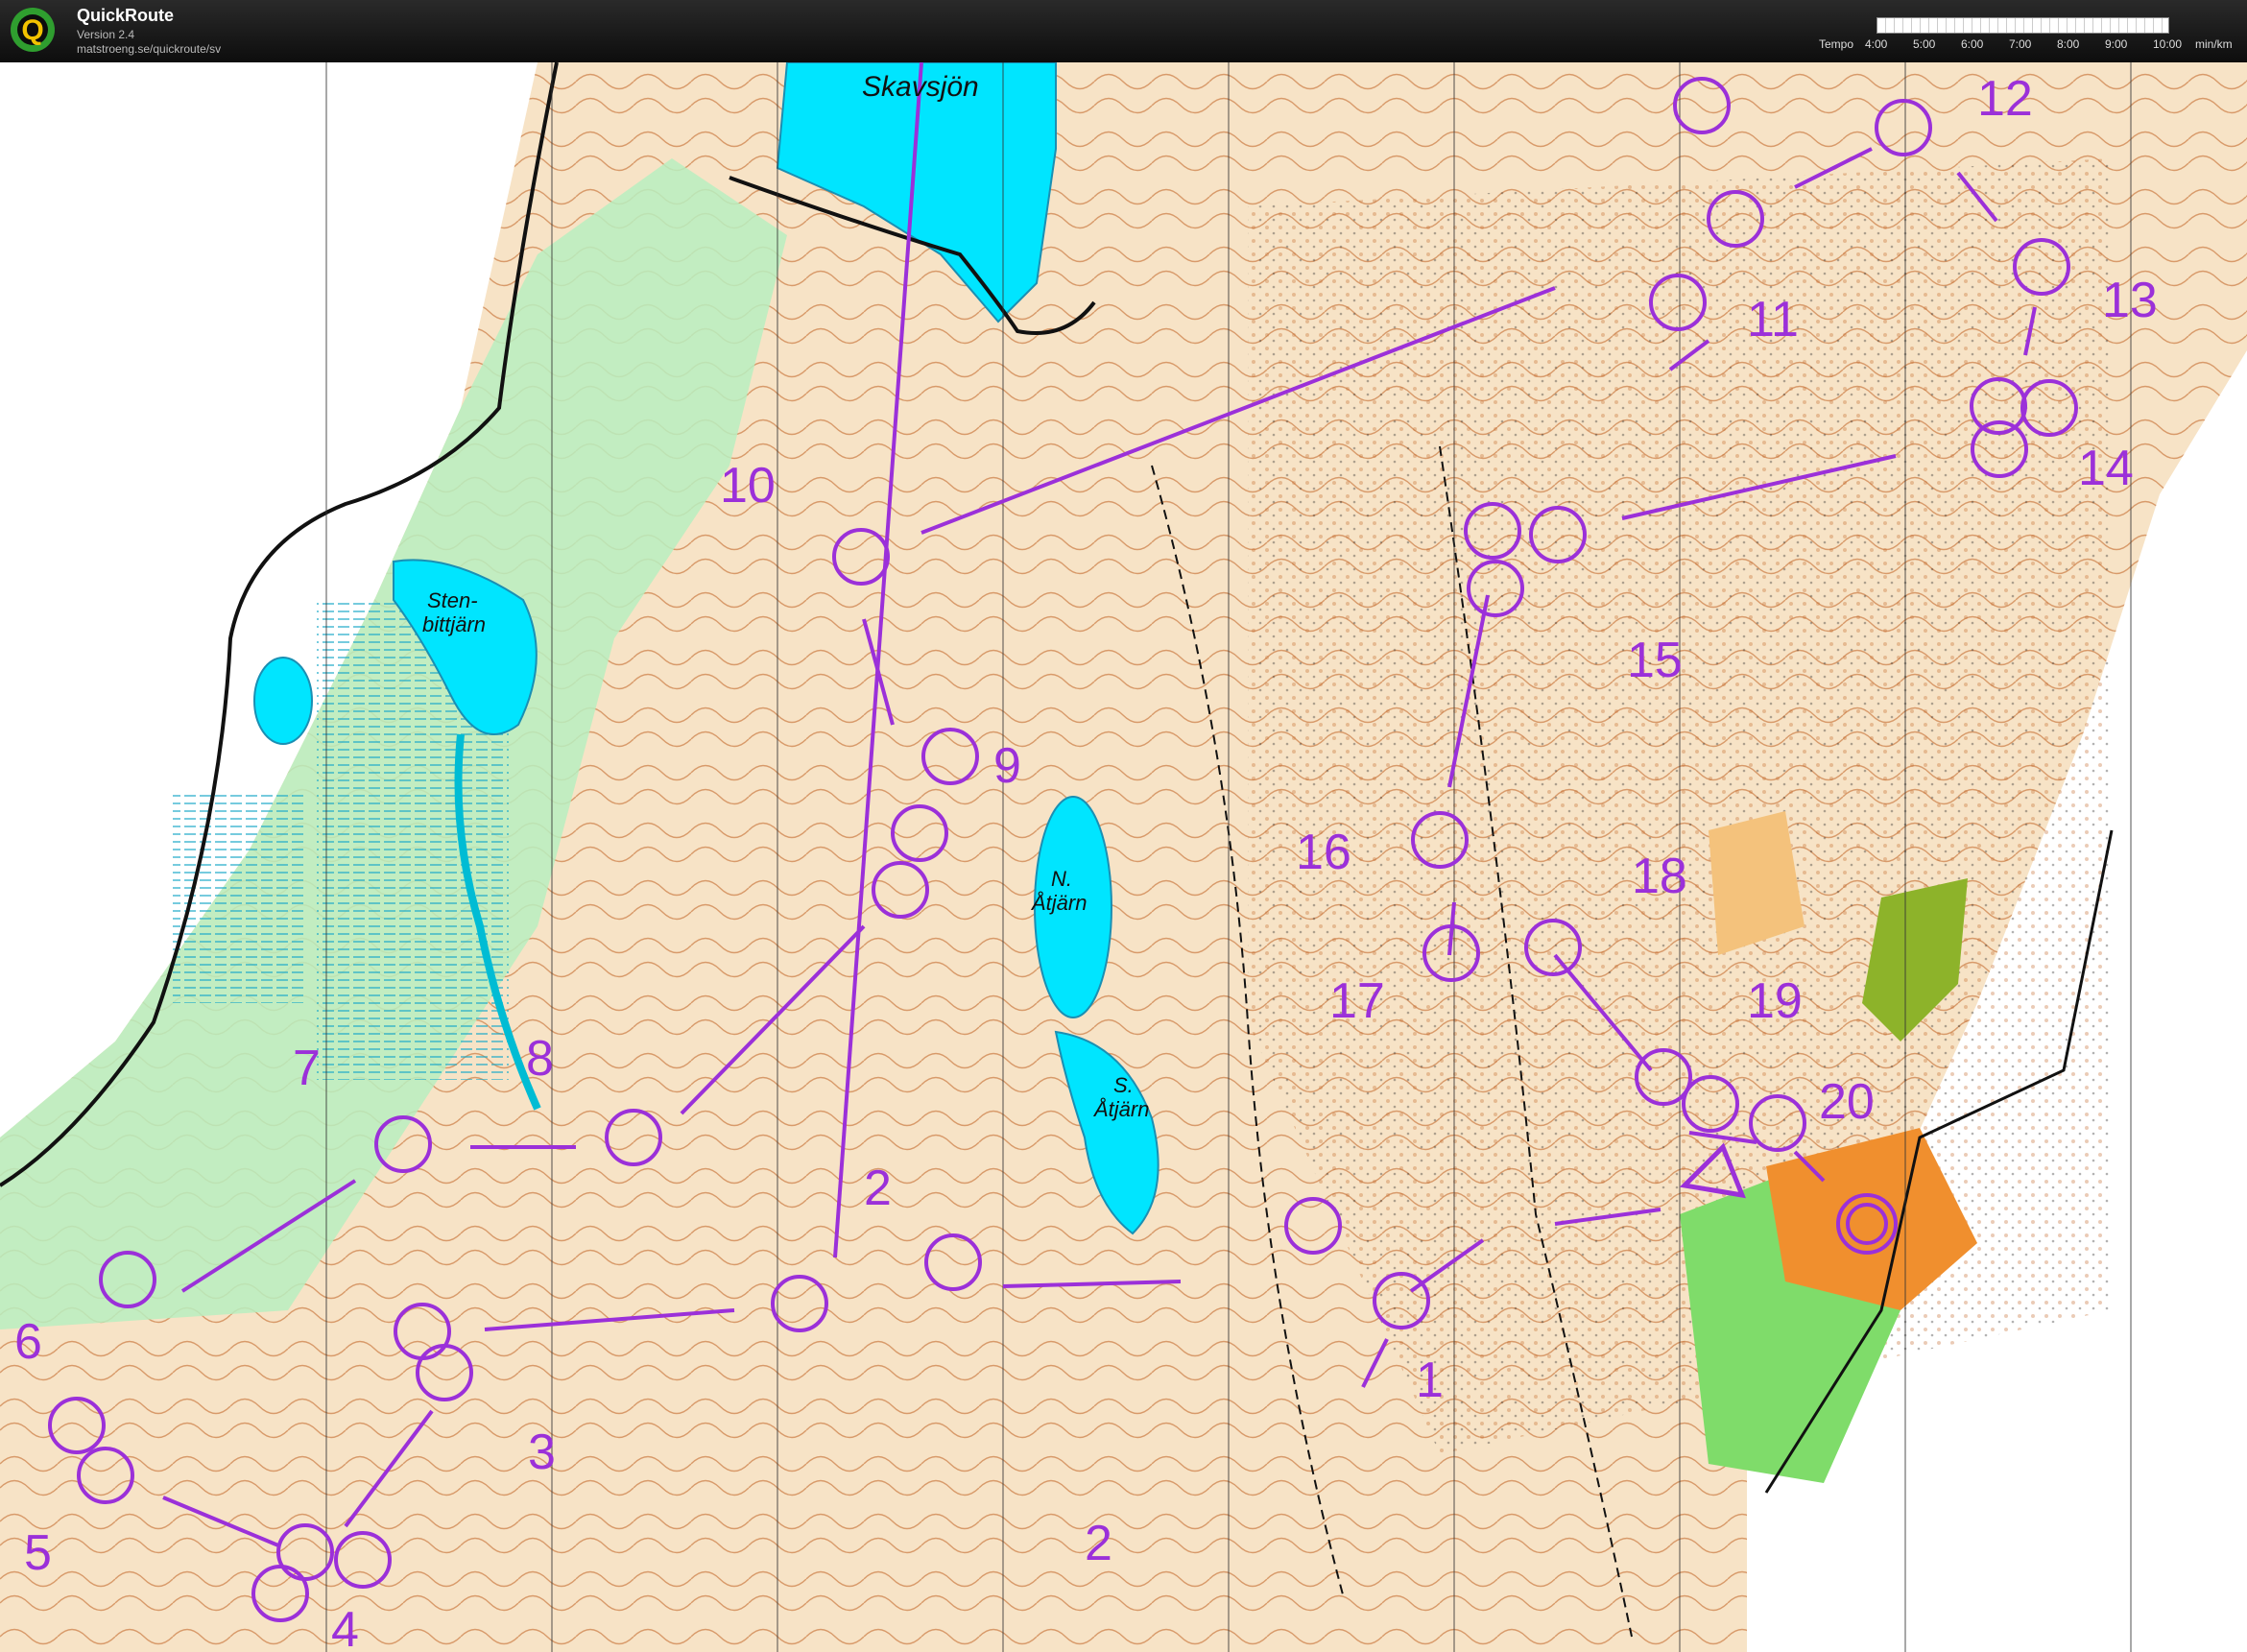 The width and height of the screenshot is (2247, 1652). I want to click on tempo-tick: 6:00, so click(1972, 44).